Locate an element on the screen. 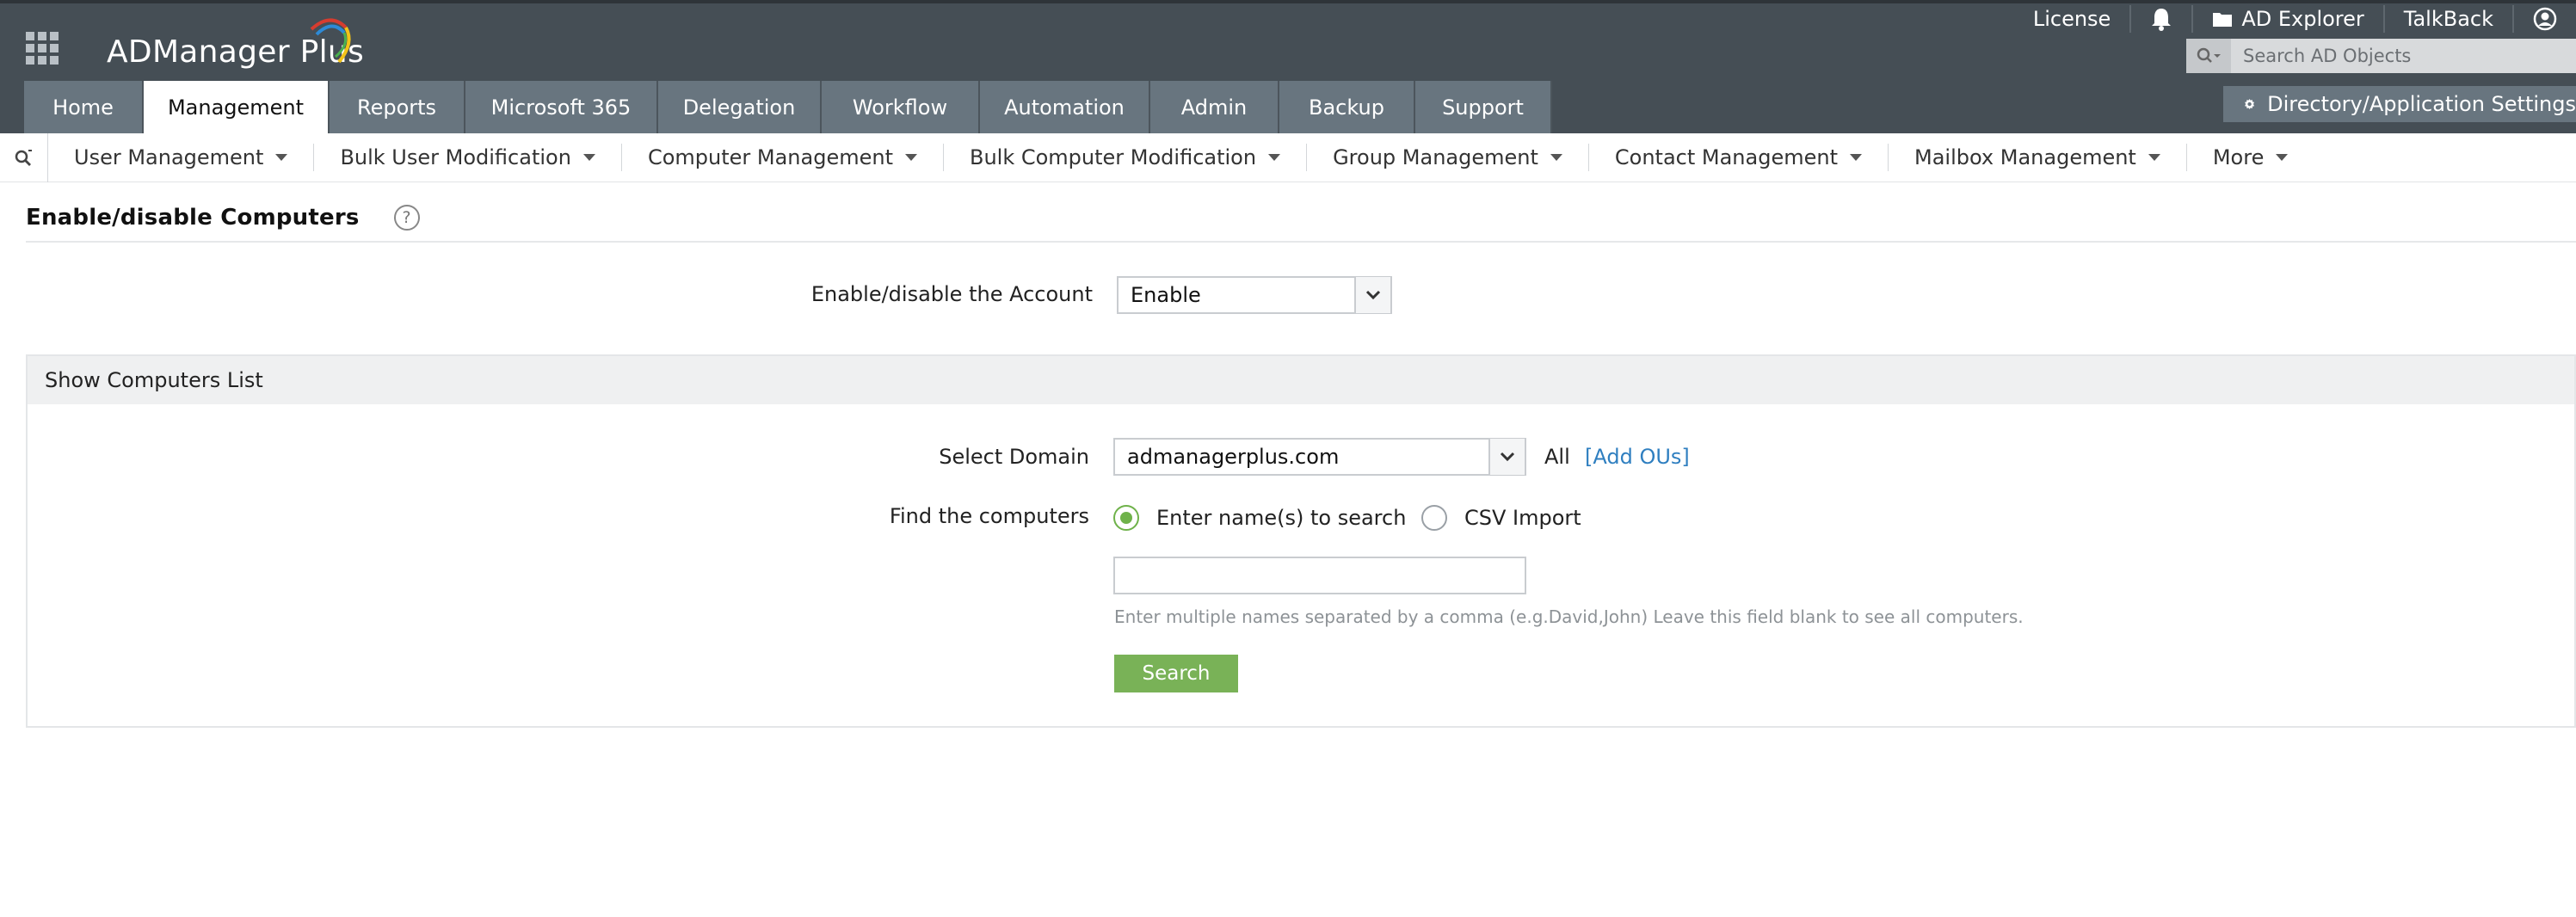  subnav-bulk-user-modification: Bulk User Modification is located at coordinates (468, 157).